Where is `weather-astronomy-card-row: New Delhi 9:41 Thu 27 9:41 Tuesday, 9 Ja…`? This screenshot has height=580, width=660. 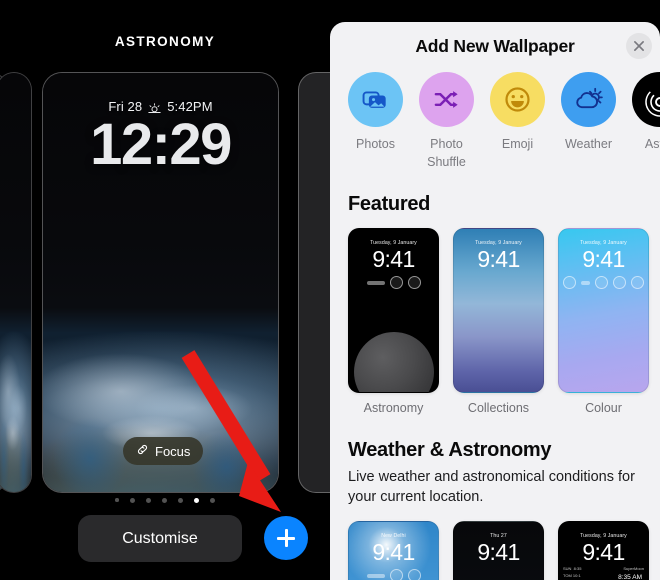
weather-astronomy-card-row: New Delhi 9:41 Thu 27 9:41 Tuesday, 9 Ja… is located at coordinates (495, 543).